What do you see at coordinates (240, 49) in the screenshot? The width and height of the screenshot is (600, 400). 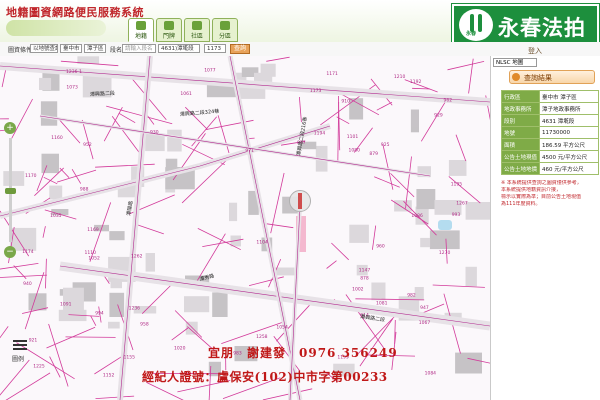 I see `query-submit-button: 查詢` at bounding box center [240, 49].